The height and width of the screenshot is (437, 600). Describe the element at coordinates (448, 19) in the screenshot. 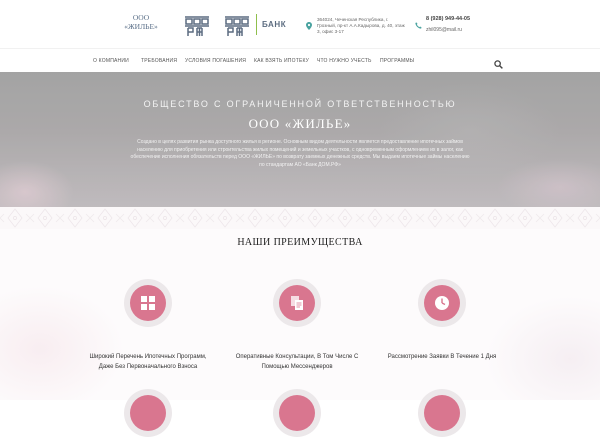

I see `phone-number: 8 (928) 949-44-05` at that location.